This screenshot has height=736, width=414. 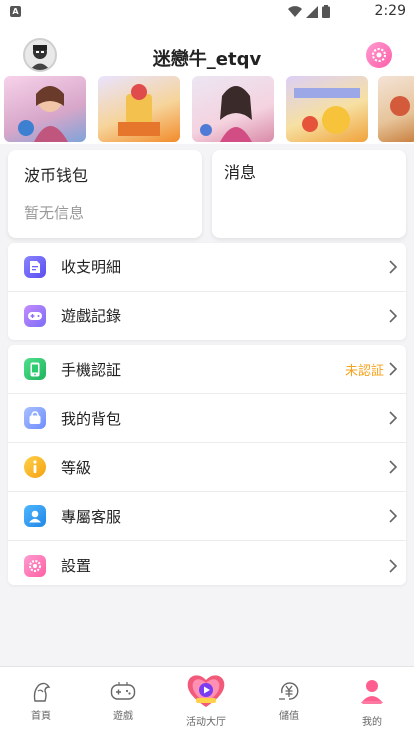 What do you see at coordinates (240, 172) in the screenshot?
I see `messages-title: 消息` at bounding box center [240, 172].